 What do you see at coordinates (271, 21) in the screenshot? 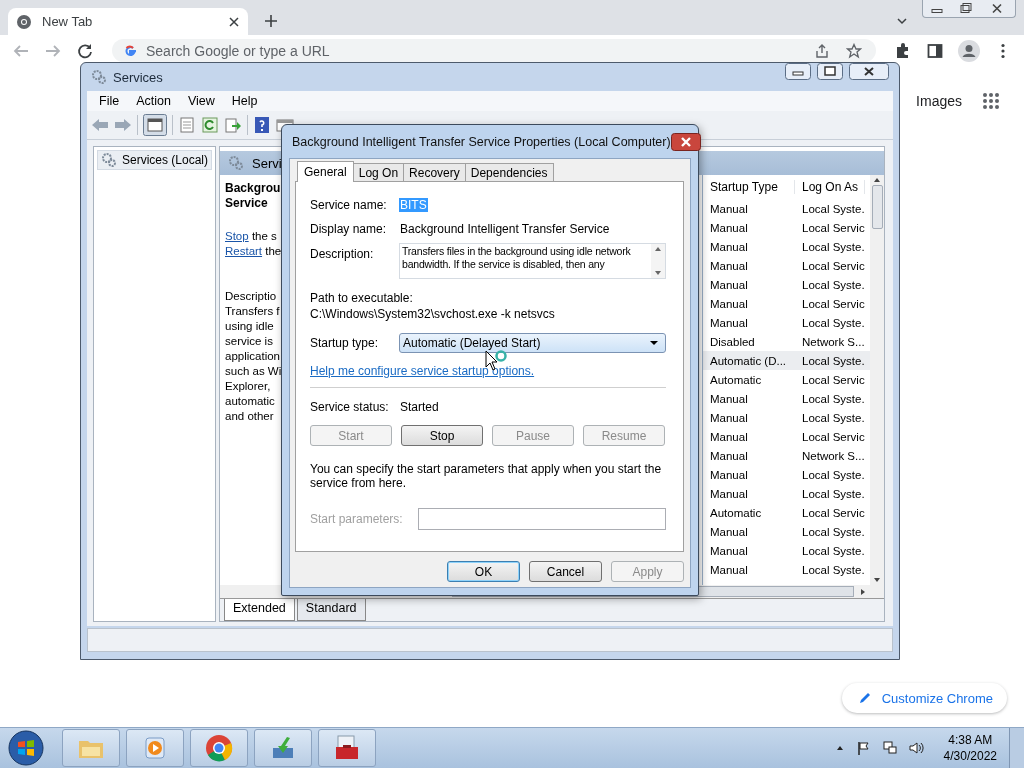
I see `new-tab-icon` at bounding box center [271, 21].